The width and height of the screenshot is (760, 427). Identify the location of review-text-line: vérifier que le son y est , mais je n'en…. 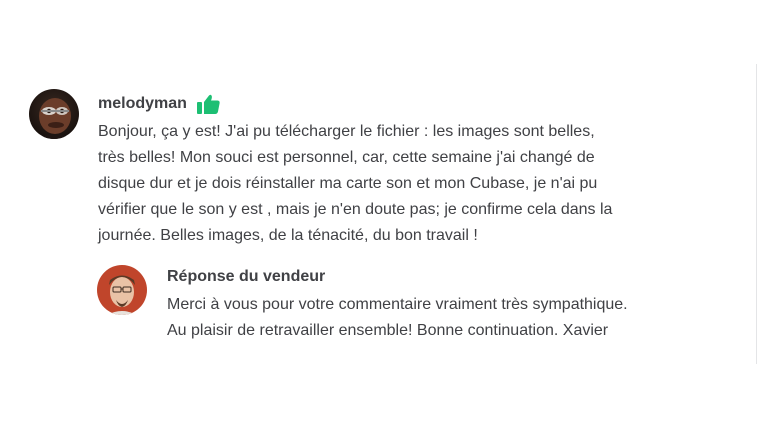
(355, 209).